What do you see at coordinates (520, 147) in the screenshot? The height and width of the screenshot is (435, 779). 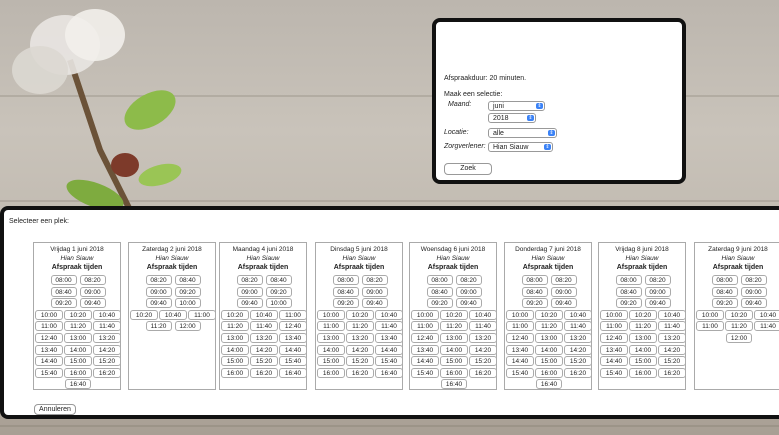 I see `provider-select: Hian Siauw ⇕` at bounding box center [520, 147].